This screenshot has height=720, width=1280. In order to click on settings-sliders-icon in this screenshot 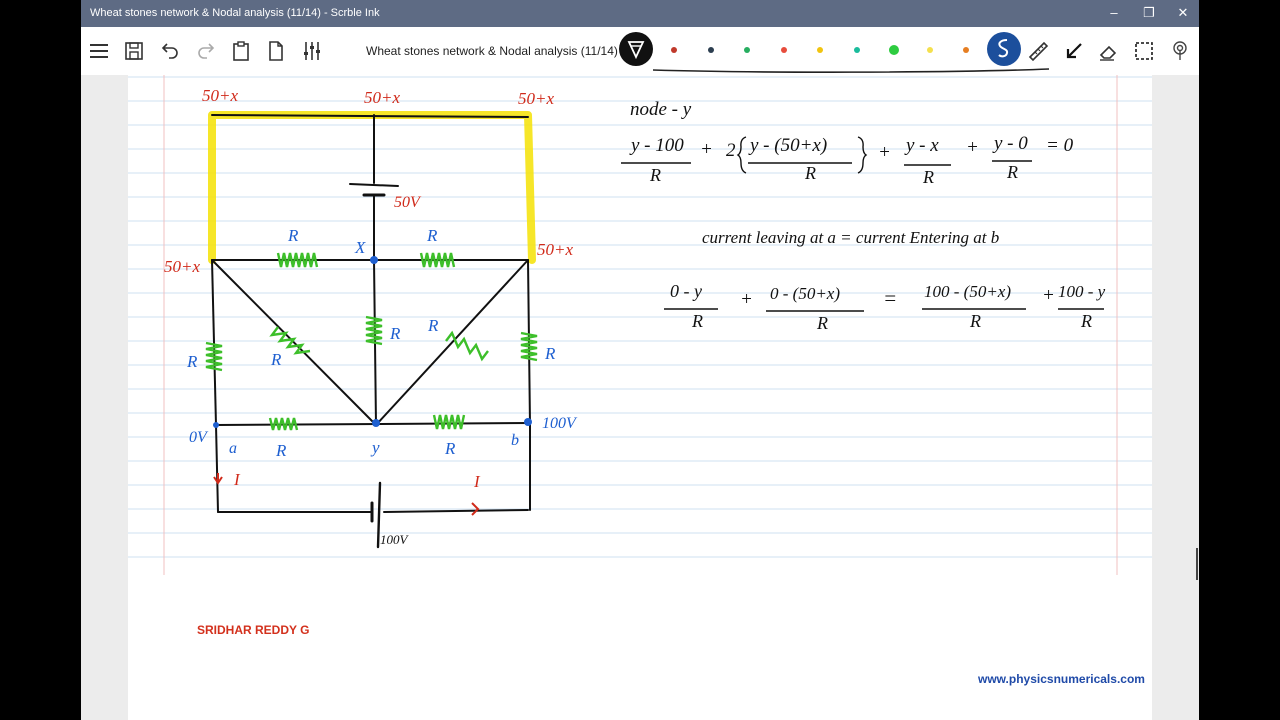, I will do `click(312, 51)`.